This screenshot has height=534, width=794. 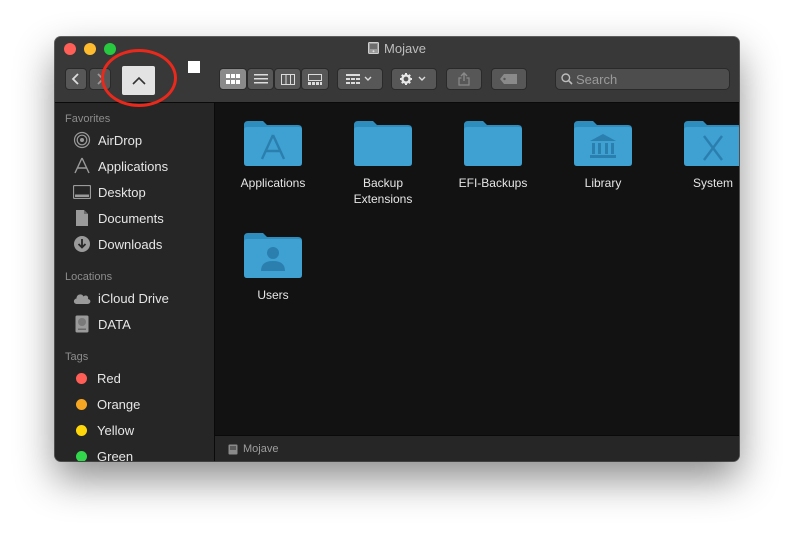 What do you see at coordinates (77, 357) in the screenshot?
I see `sidebar-heading-tags: Tags` at bounding box center [77, 357].